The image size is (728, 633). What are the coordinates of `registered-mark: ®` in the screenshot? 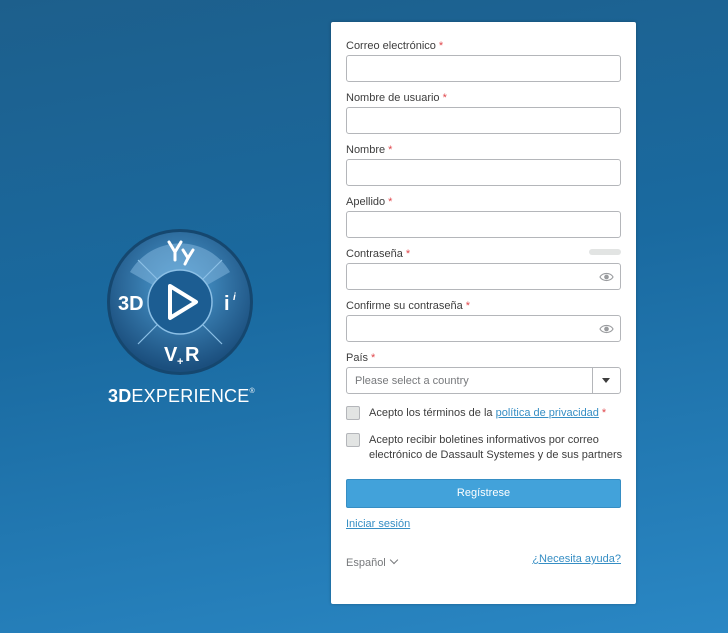 It's located at (252, 391).